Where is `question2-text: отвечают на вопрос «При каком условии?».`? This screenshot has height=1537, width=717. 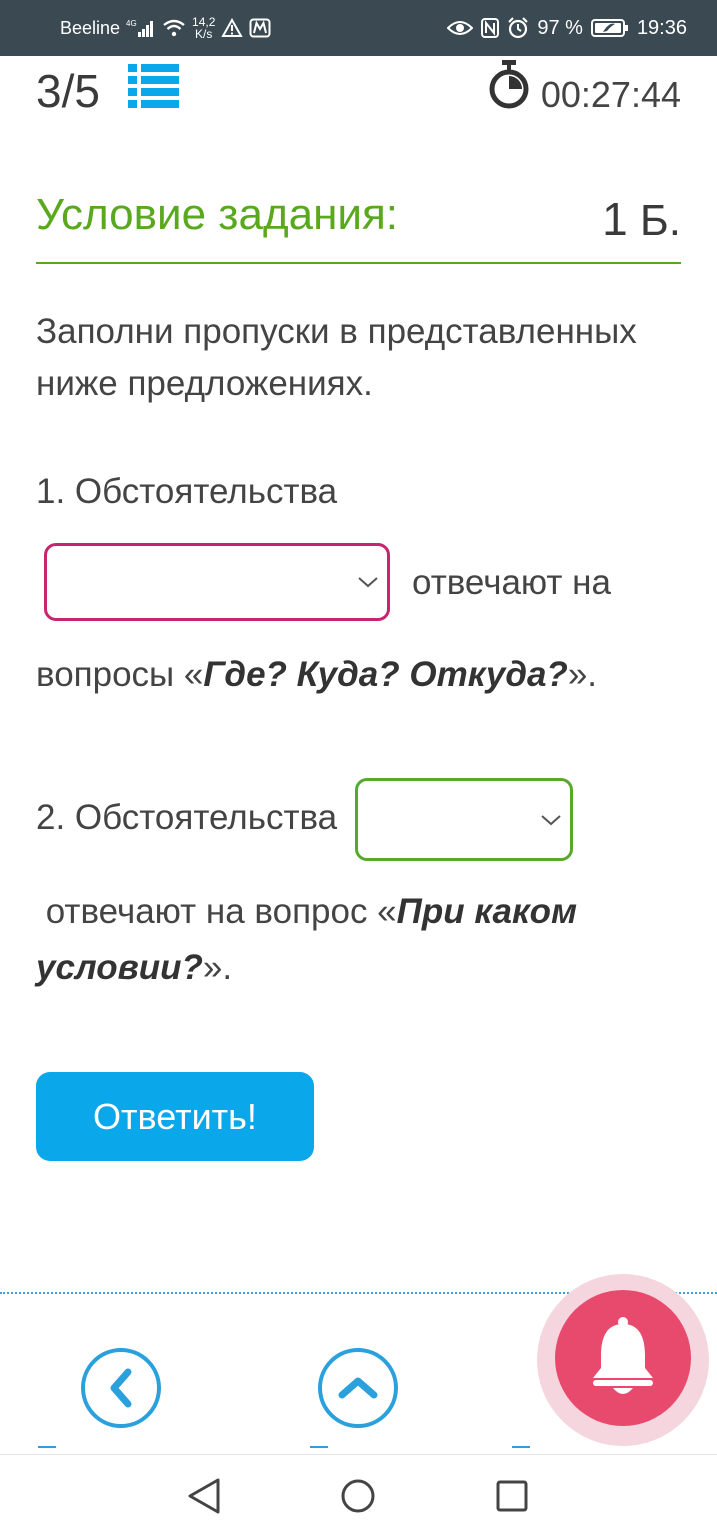 question2-text: отвечают на вопрос «При каком условии?». is located at coordinates (336, 940).